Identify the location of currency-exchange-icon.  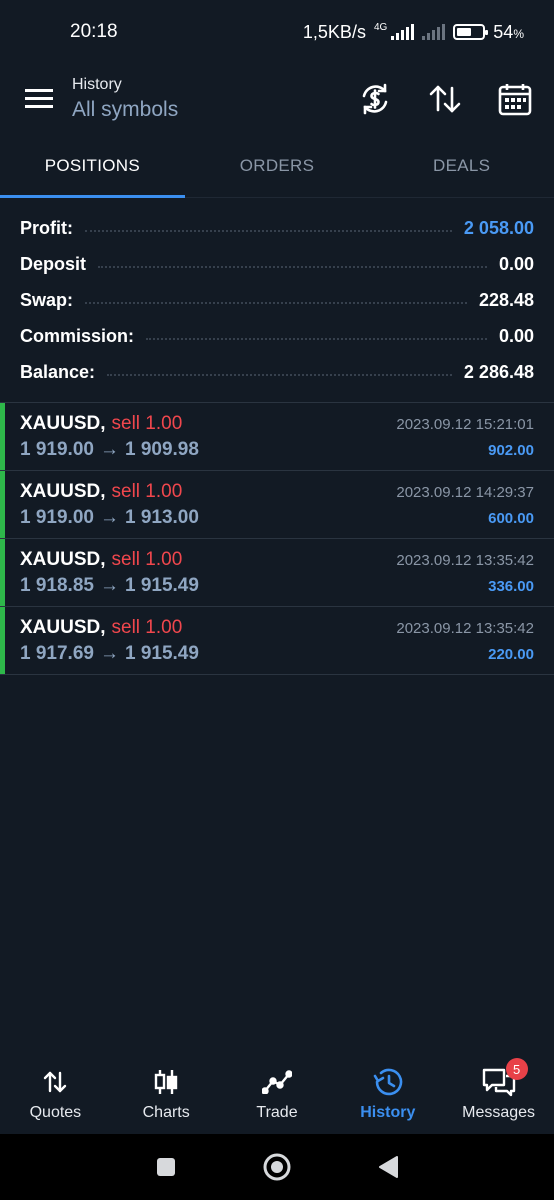
(375, 99).